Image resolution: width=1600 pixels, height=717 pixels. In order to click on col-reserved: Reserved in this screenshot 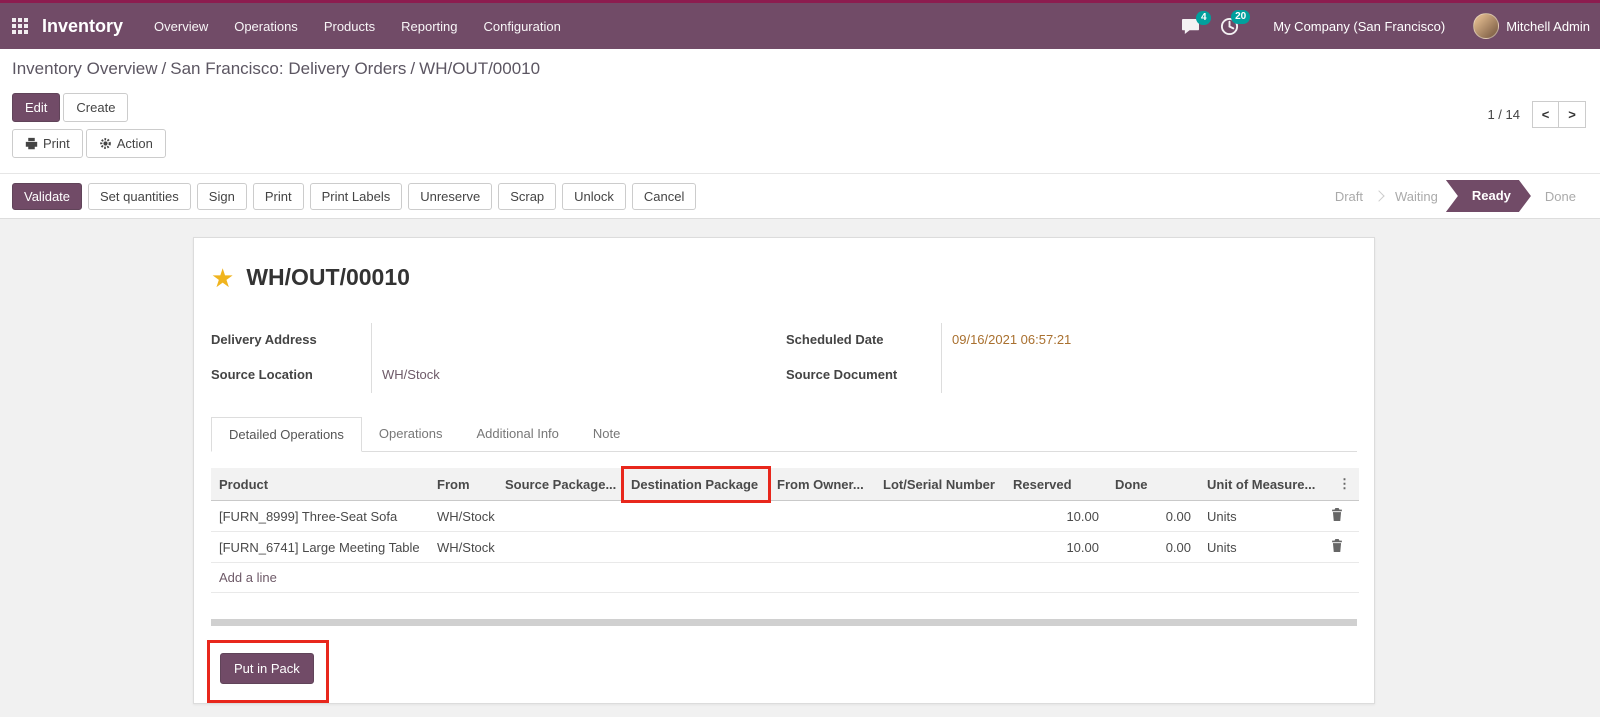, I will do `click(1056, 484)`.